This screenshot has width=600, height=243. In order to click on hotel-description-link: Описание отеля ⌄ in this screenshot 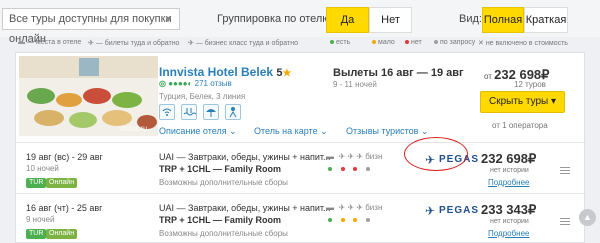, I will do `click(198, 131)`.